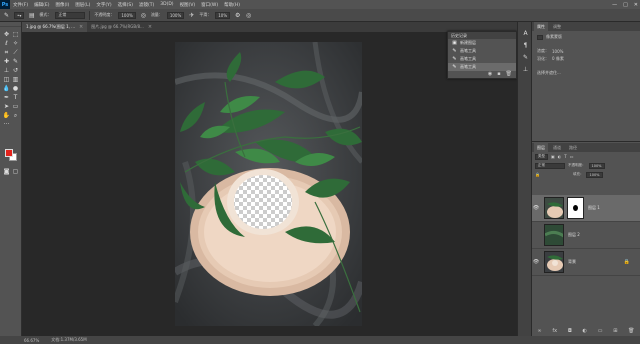 The image size is (640, 344). Describe the element at coordinates (15, 115) in the screenshot. I see `zoom-tool-icon: ⌕` at that location.